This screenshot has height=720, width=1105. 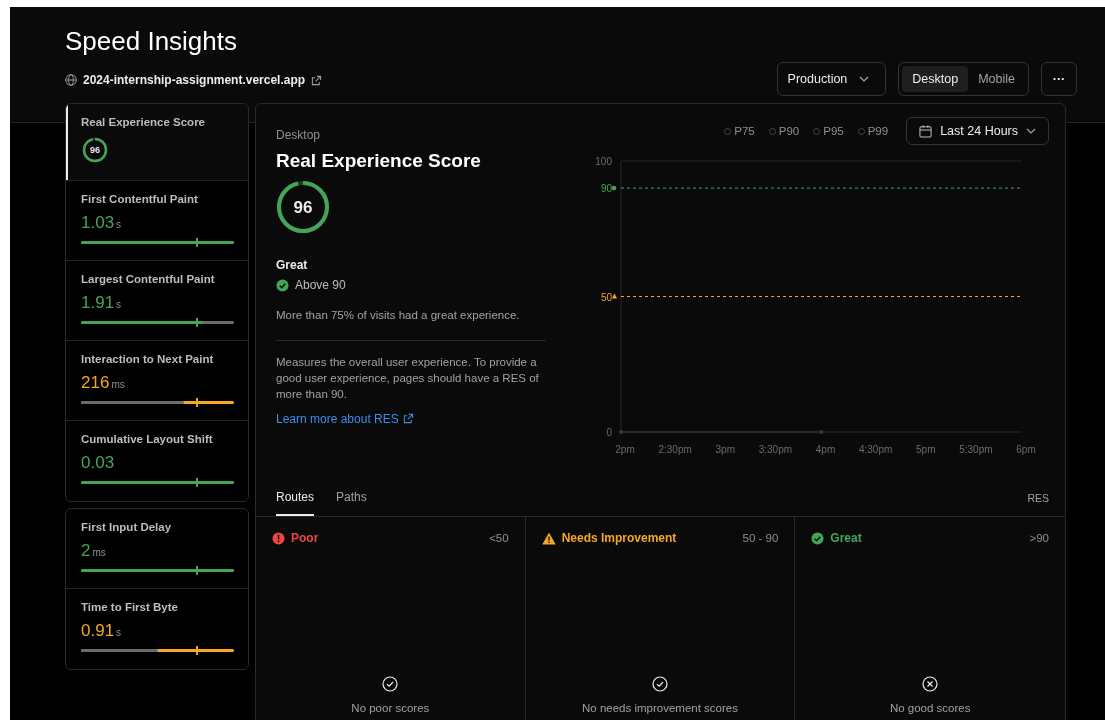 What do you see at coordinates (98, 463) in the screenshot?
I see `metric-value: 0.03` at bounding box center [98, 463].